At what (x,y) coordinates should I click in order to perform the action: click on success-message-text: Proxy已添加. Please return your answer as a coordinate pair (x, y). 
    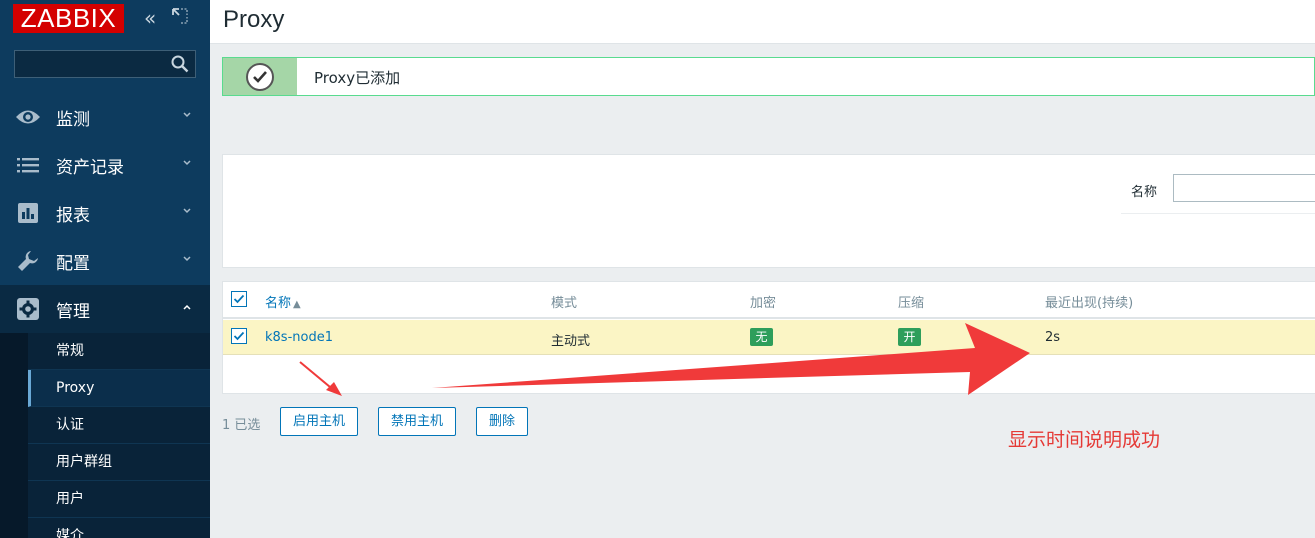
    Looking at the image, I should click on (357, 78).